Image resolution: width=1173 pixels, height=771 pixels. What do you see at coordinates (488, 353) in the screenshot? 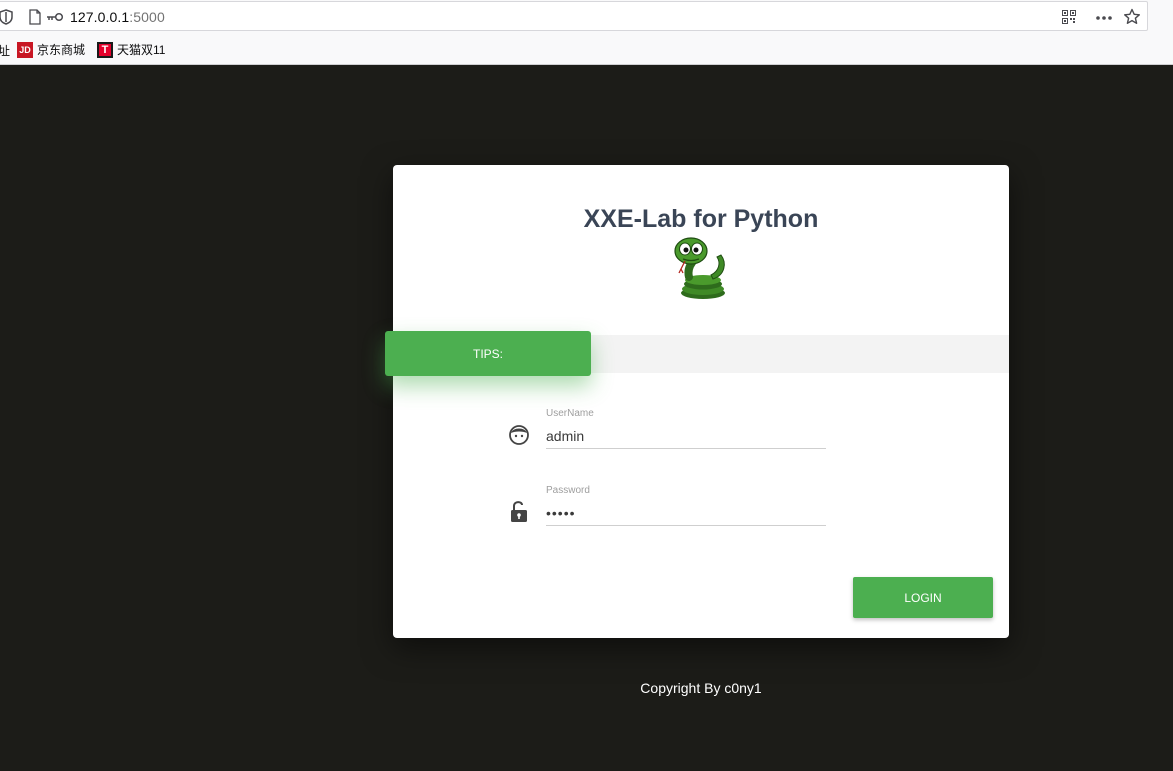
I see `tips-button: TIPS:` at bounding box center [488, 353].